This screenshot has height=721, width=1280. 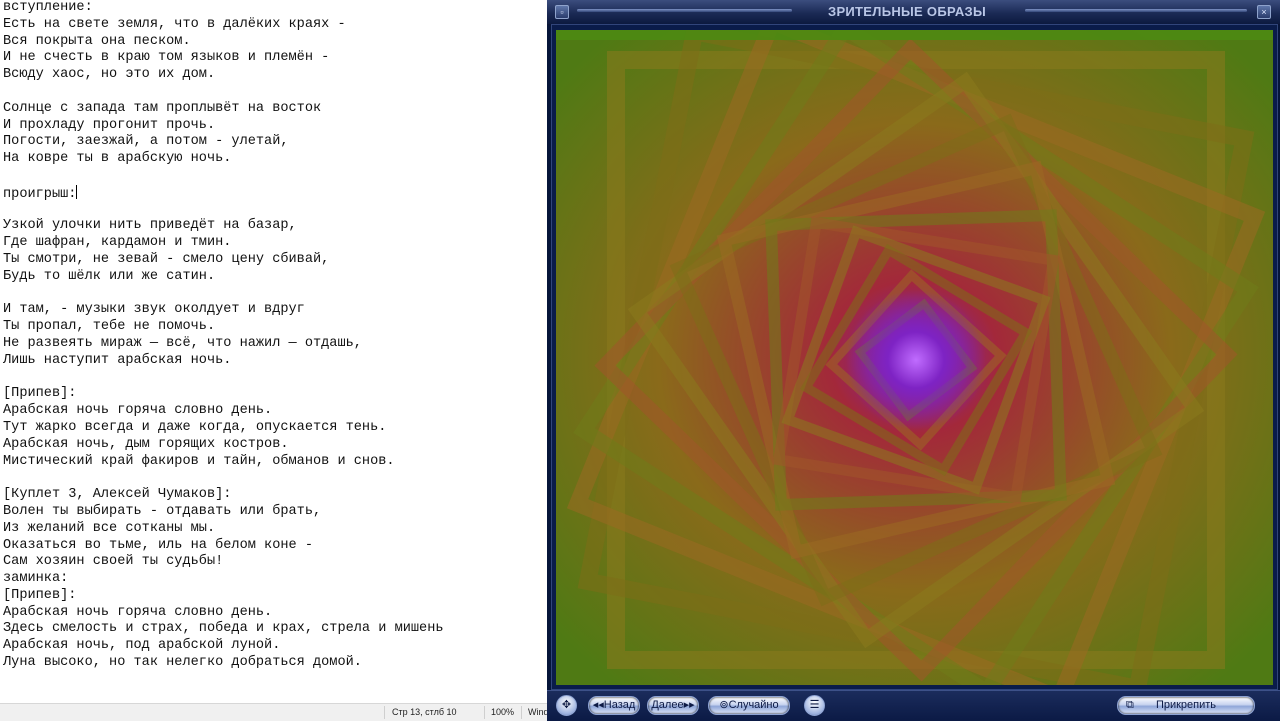 What do you see at coordinates (40, 193) in the screenshot?
I see `editor-line: проигрыш:` at bounding box center [40, 193].